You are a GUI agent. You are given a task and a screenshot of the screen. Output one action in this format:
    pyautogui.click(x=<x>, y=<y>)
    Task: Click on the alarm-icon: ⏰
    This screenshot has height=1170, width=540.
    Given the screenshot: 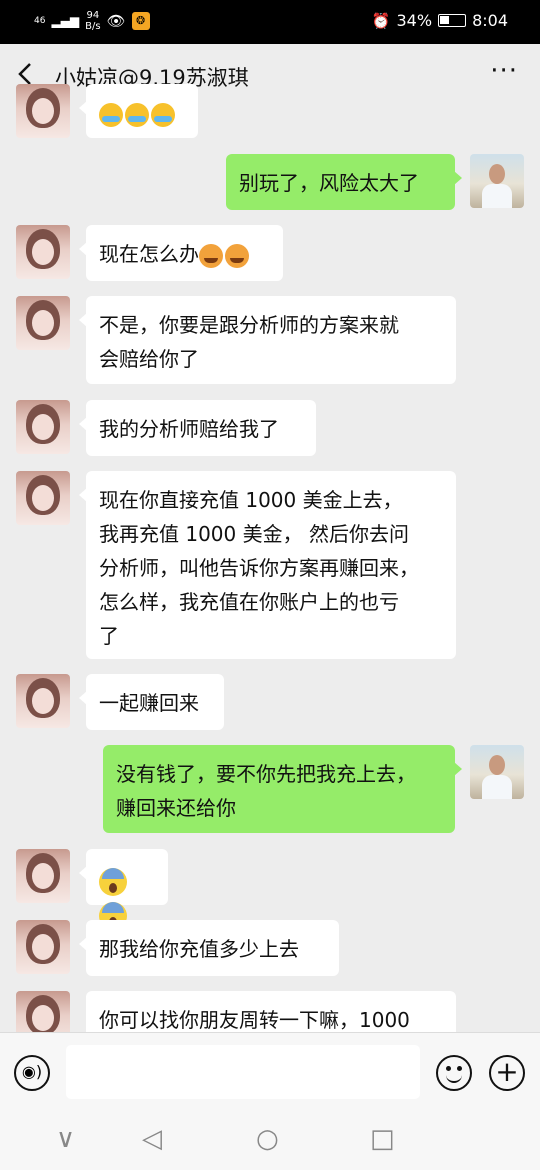 What is the action you would take?
    pyautogui.click(x=381, y=20)
    